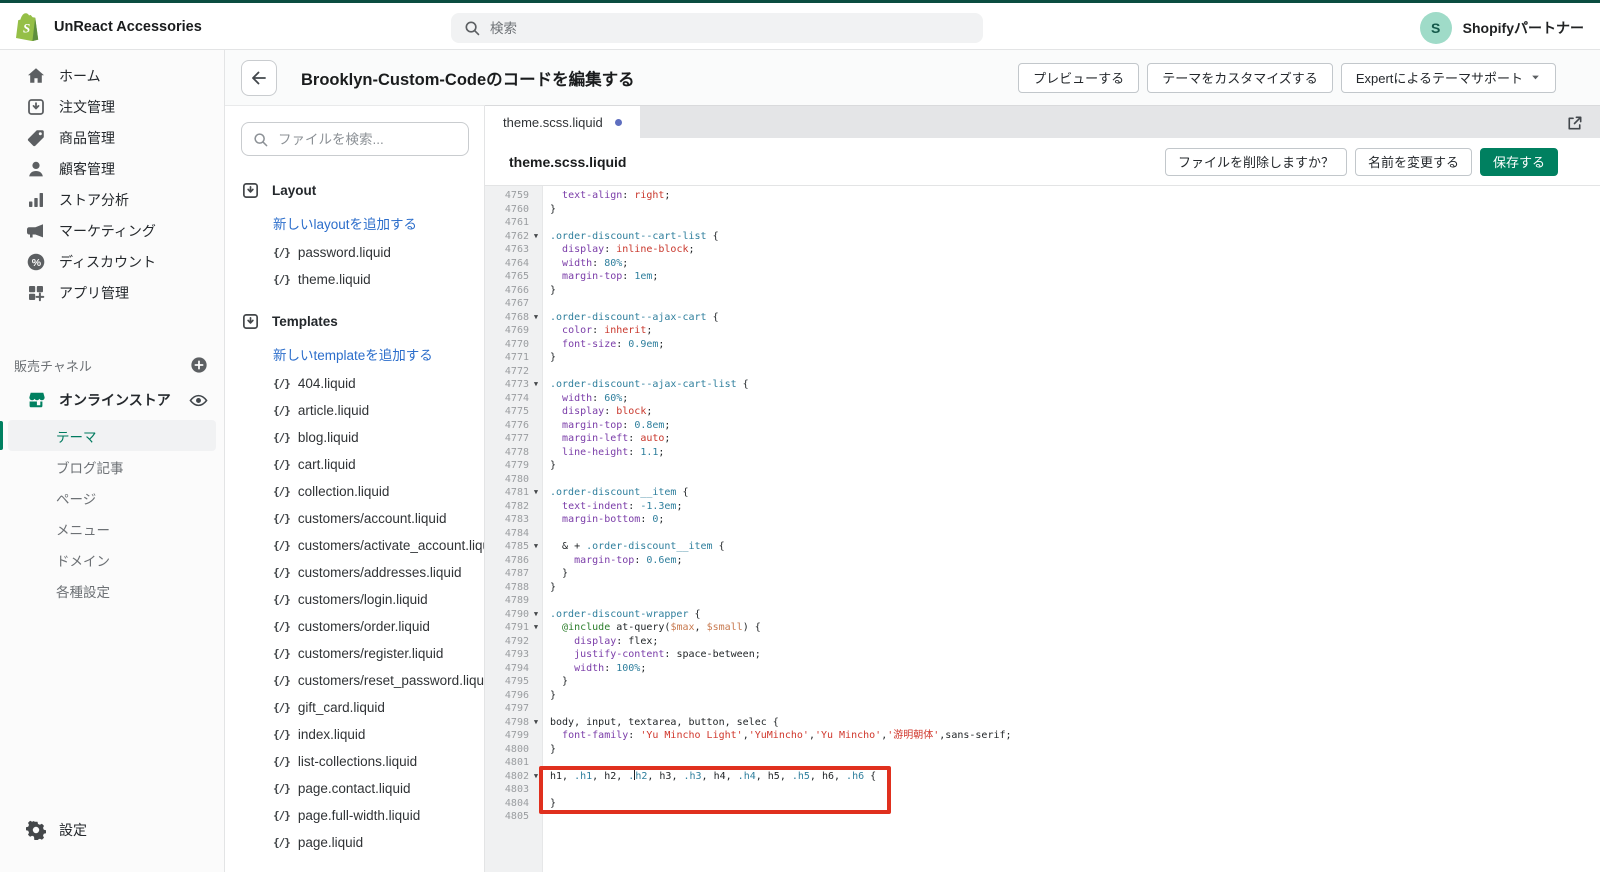 This screenshot has width=1600, height=872. I want to click on file-item: {/} customers/account.liquid, so click(378, 518).